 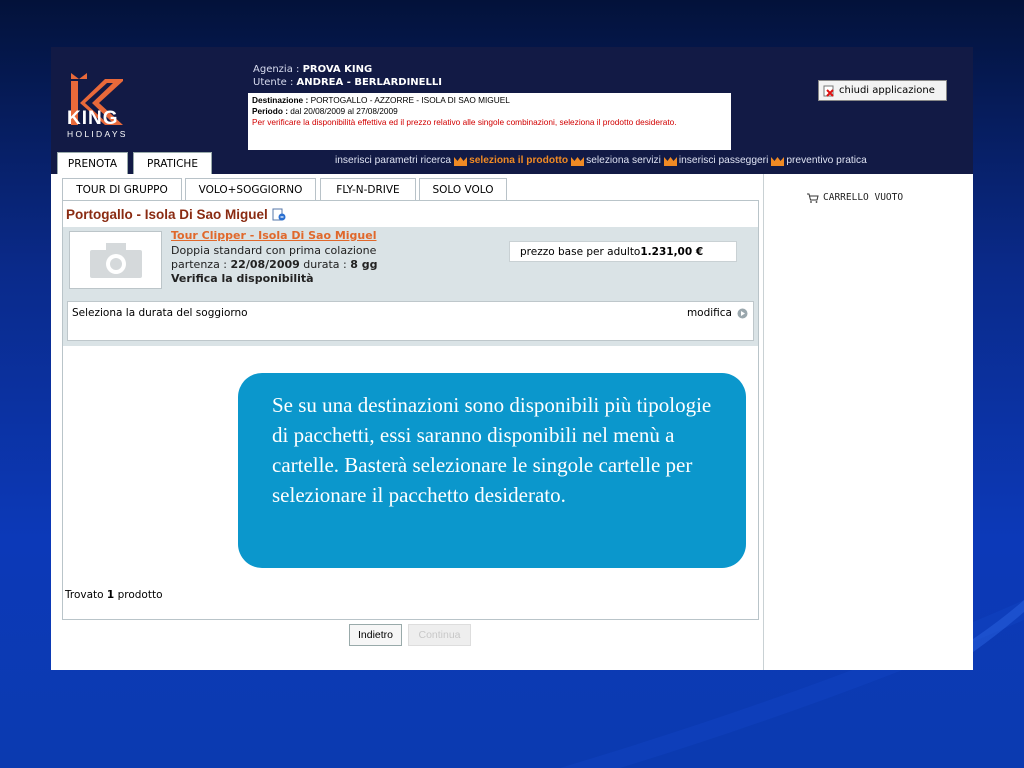 I want to click on close-application-button: chiudi applicazione, so click(x=882, y=90).